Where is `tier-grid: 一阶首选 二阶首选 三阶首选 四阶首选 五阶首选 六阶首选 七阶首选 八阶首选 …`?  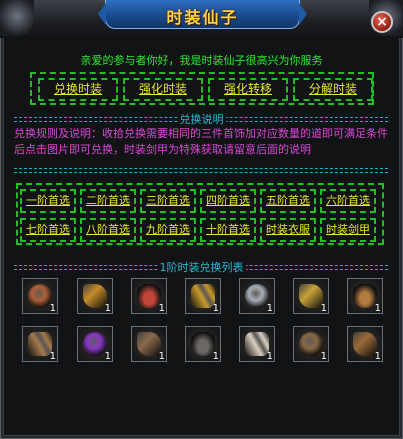 tier-grid: 一阶首选 二阶首选 三阶首选 四阶首选 五阶首选 六阶首选 七阶首选 八阶首选 … is located at coordinates (200, 214).